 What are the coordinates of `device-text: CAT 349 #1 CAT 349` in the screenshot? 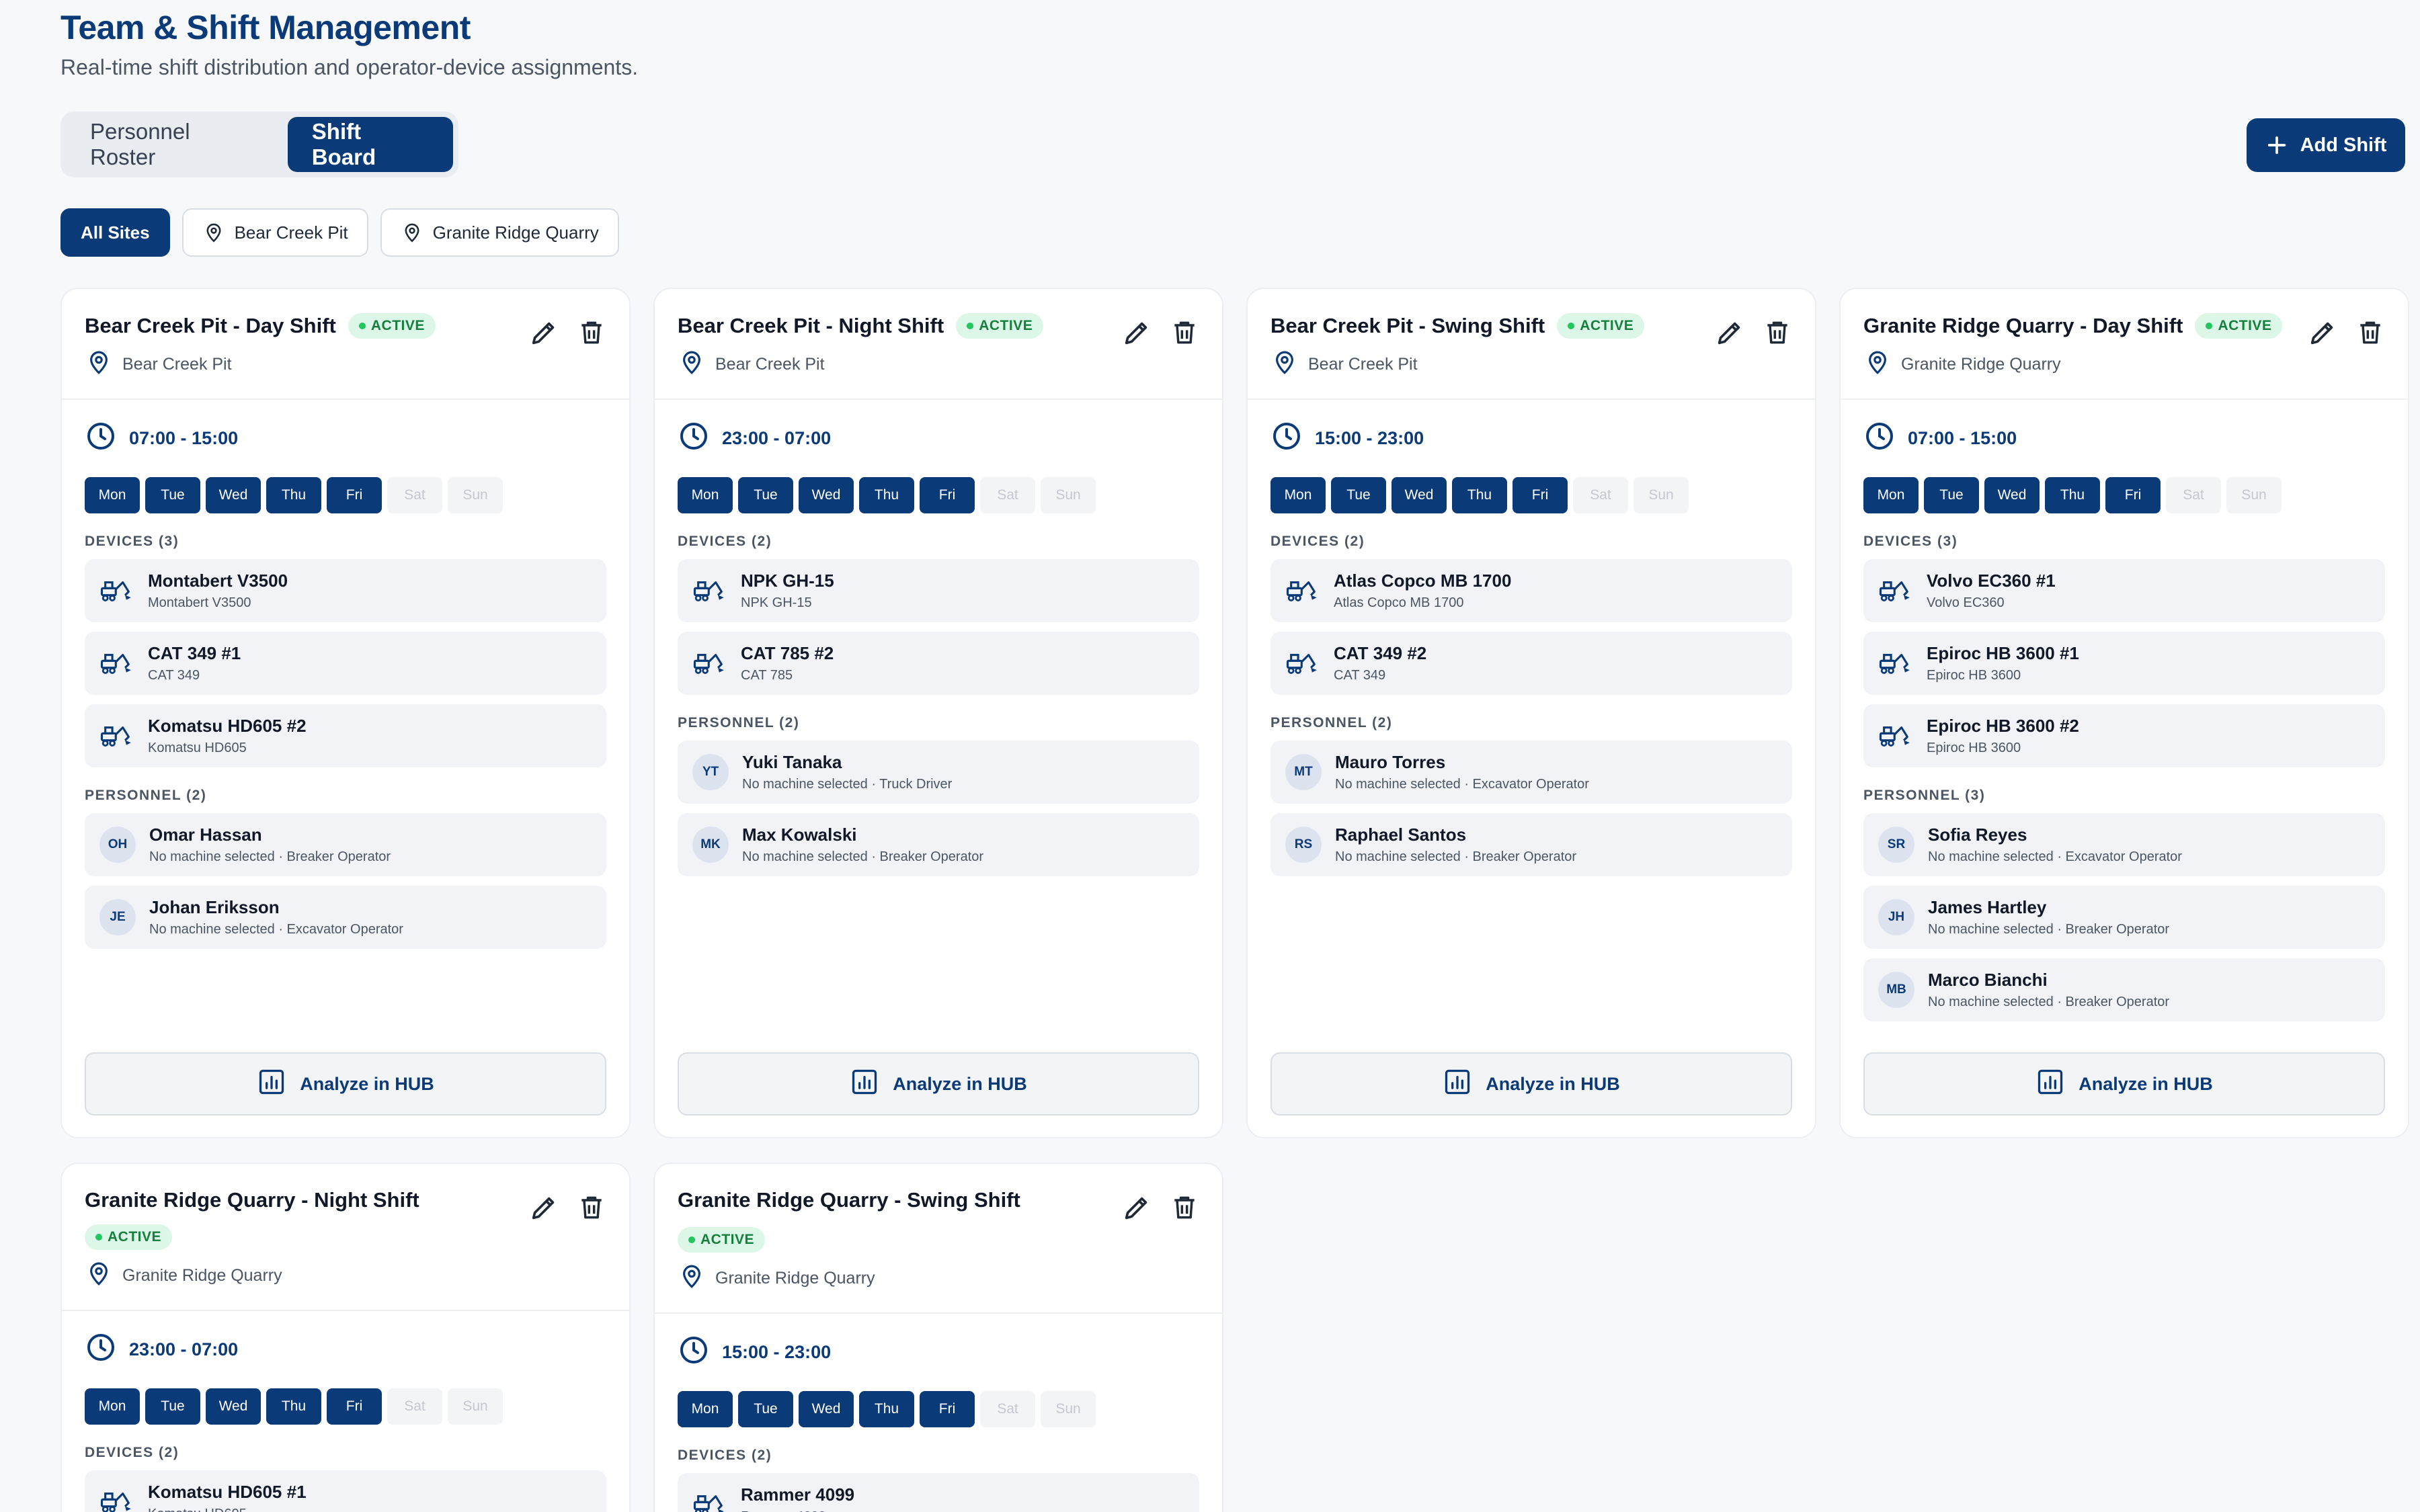 It's located at (194, 663).